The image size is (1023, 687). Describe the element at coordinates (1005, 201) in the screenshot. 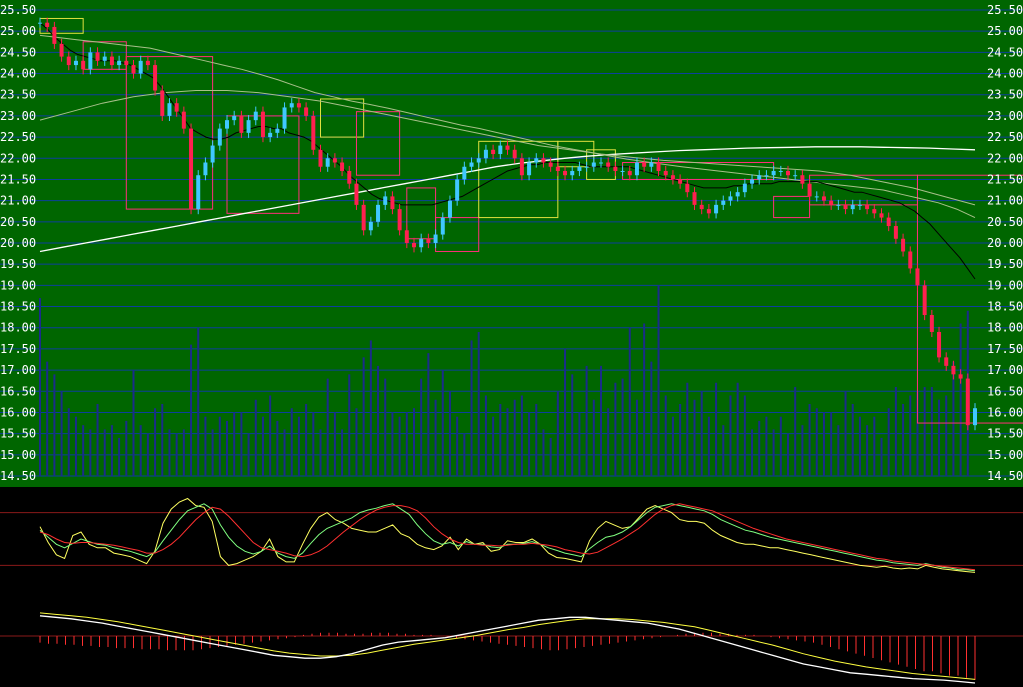

I see `y-tick-label-right: 21.00` at that location.